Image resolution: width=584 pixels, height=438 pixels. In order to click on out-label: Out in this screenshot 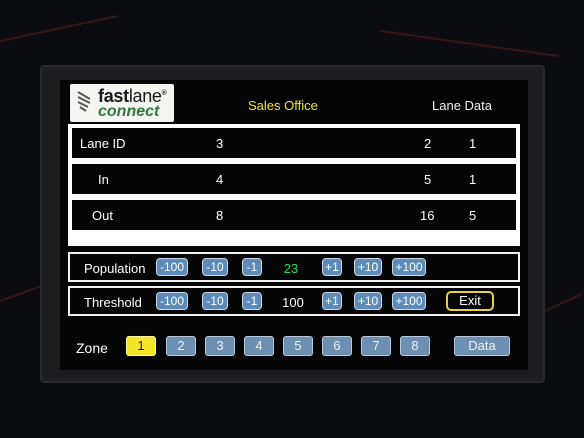, I will do `click(102, 215)`.